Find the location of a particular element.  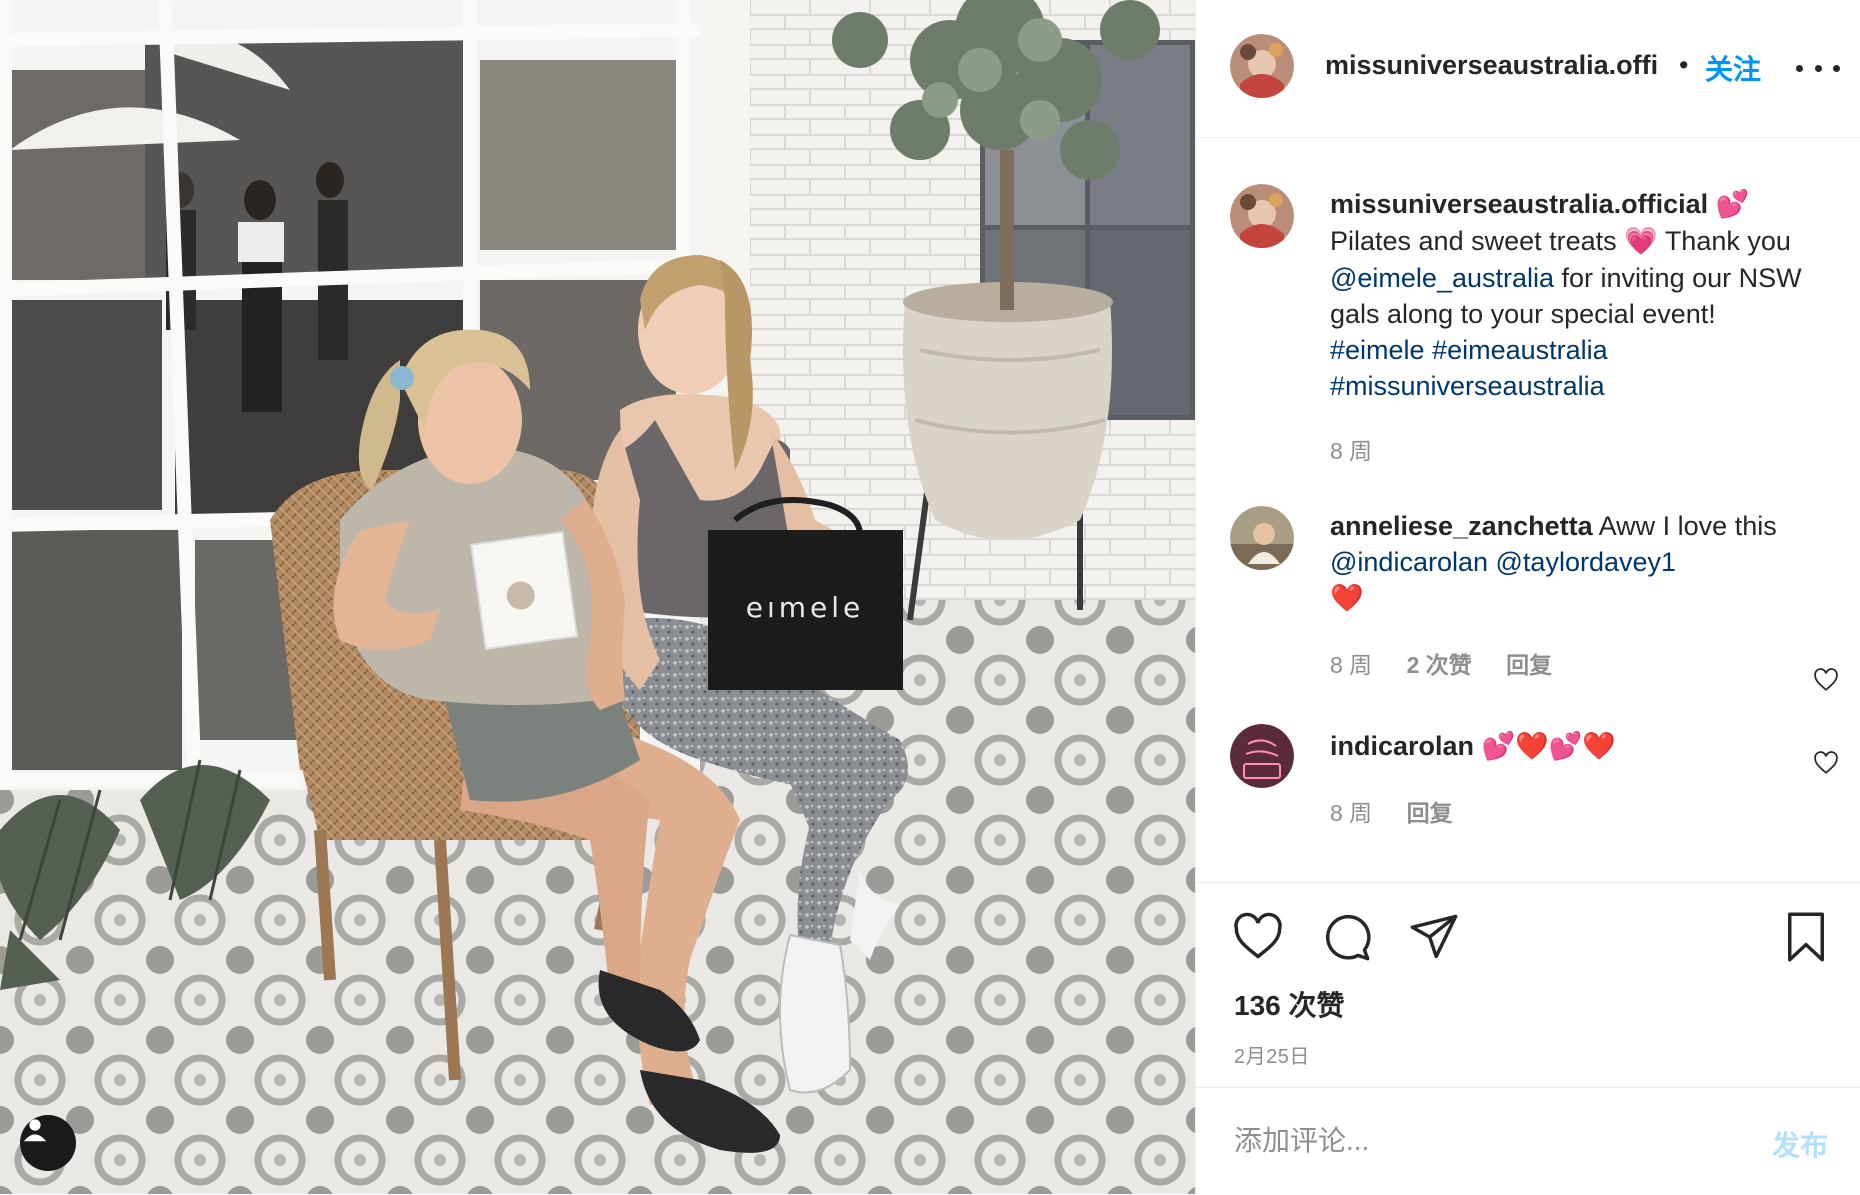

post-date: 2月25日 is located at coordinates (1272, 1054).